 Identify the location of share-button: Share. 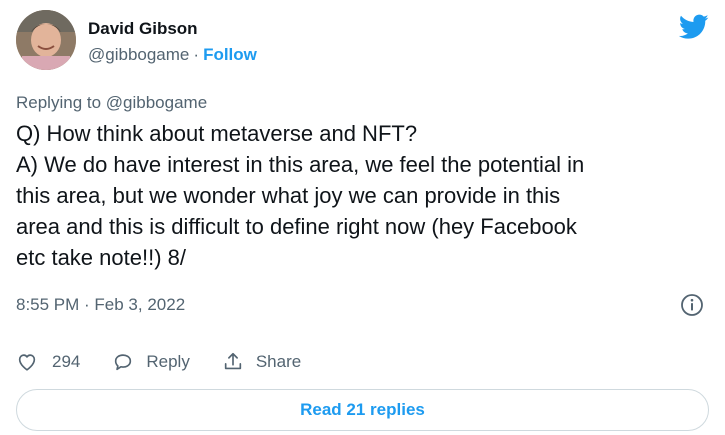
(261, 362).